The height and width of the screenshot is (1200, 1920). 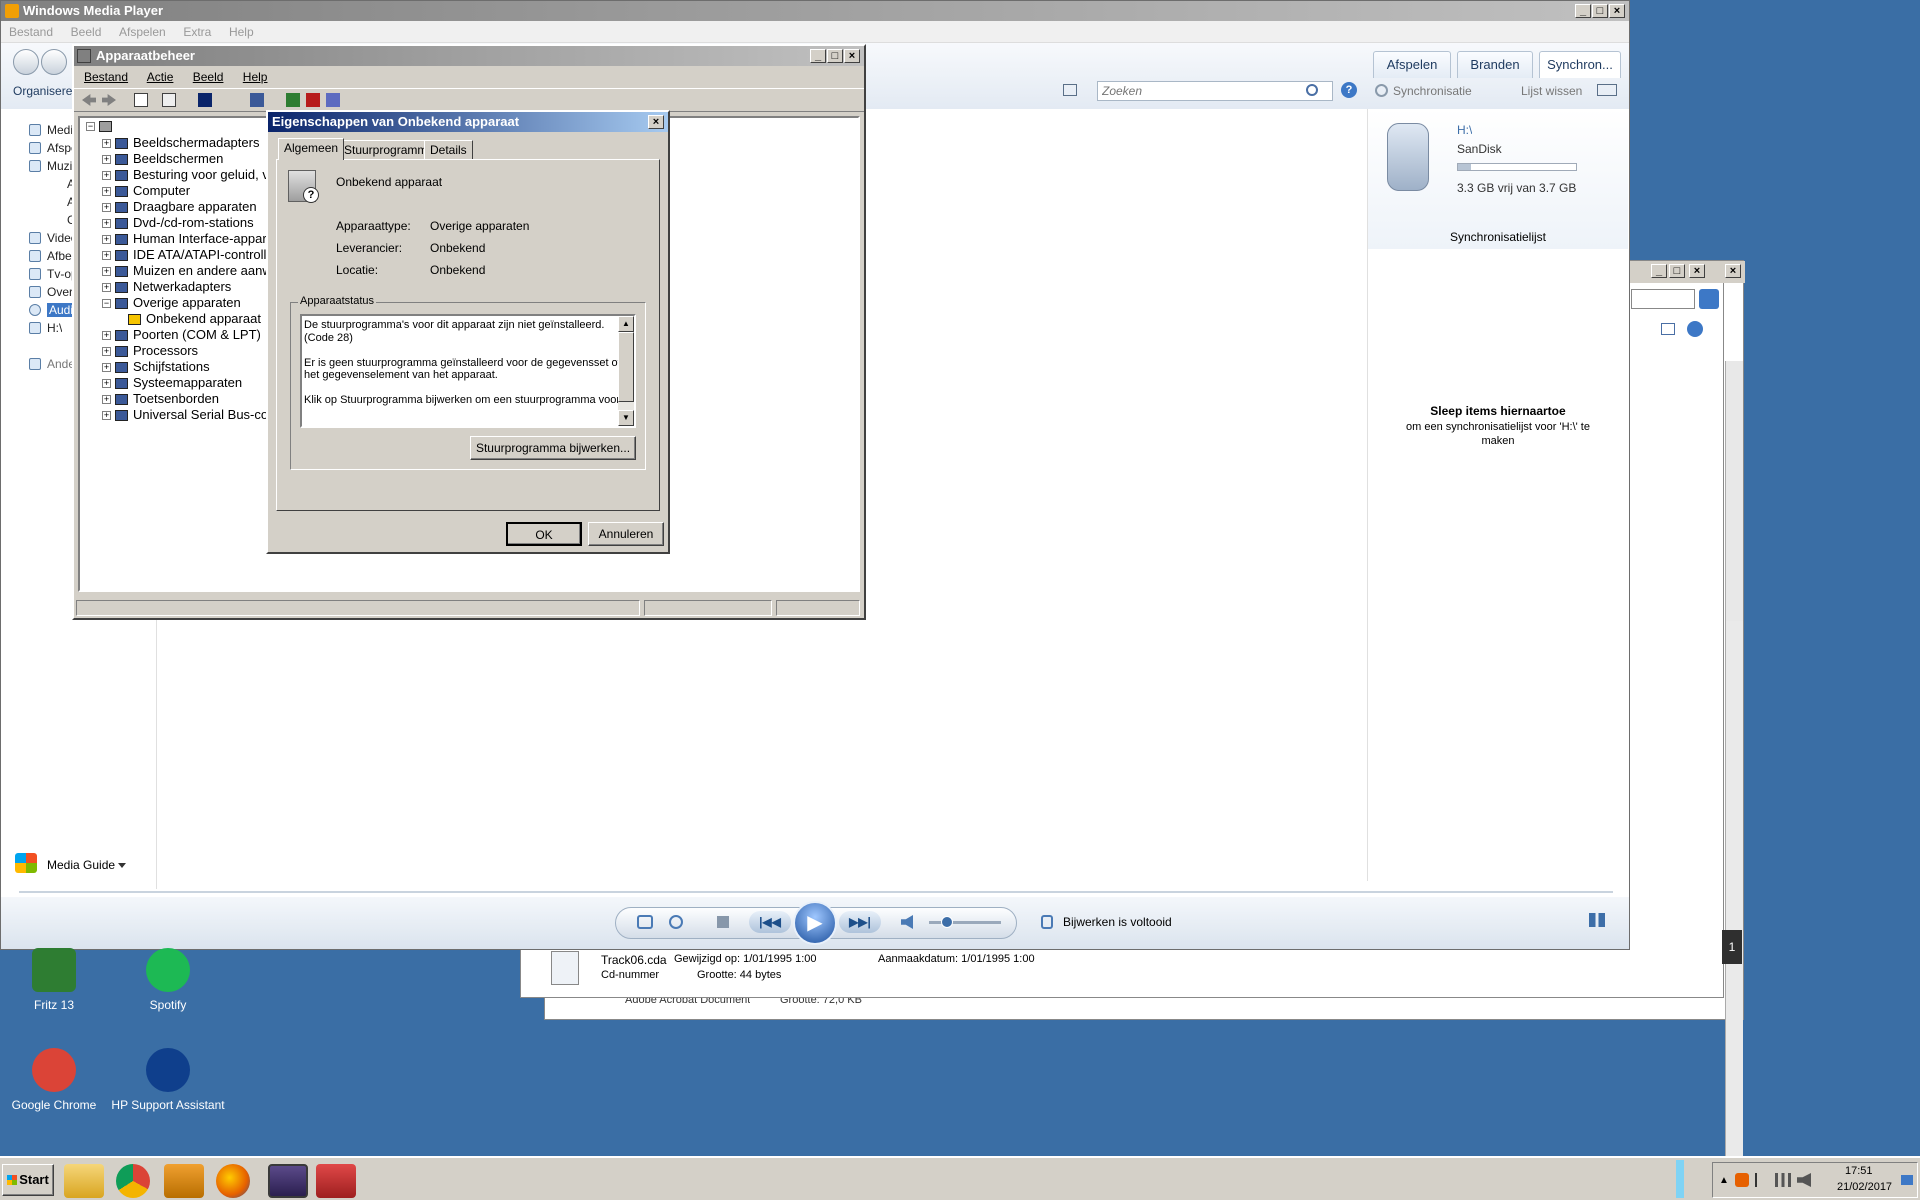 I want to click on search-icon, so click(x=1312, y=90).